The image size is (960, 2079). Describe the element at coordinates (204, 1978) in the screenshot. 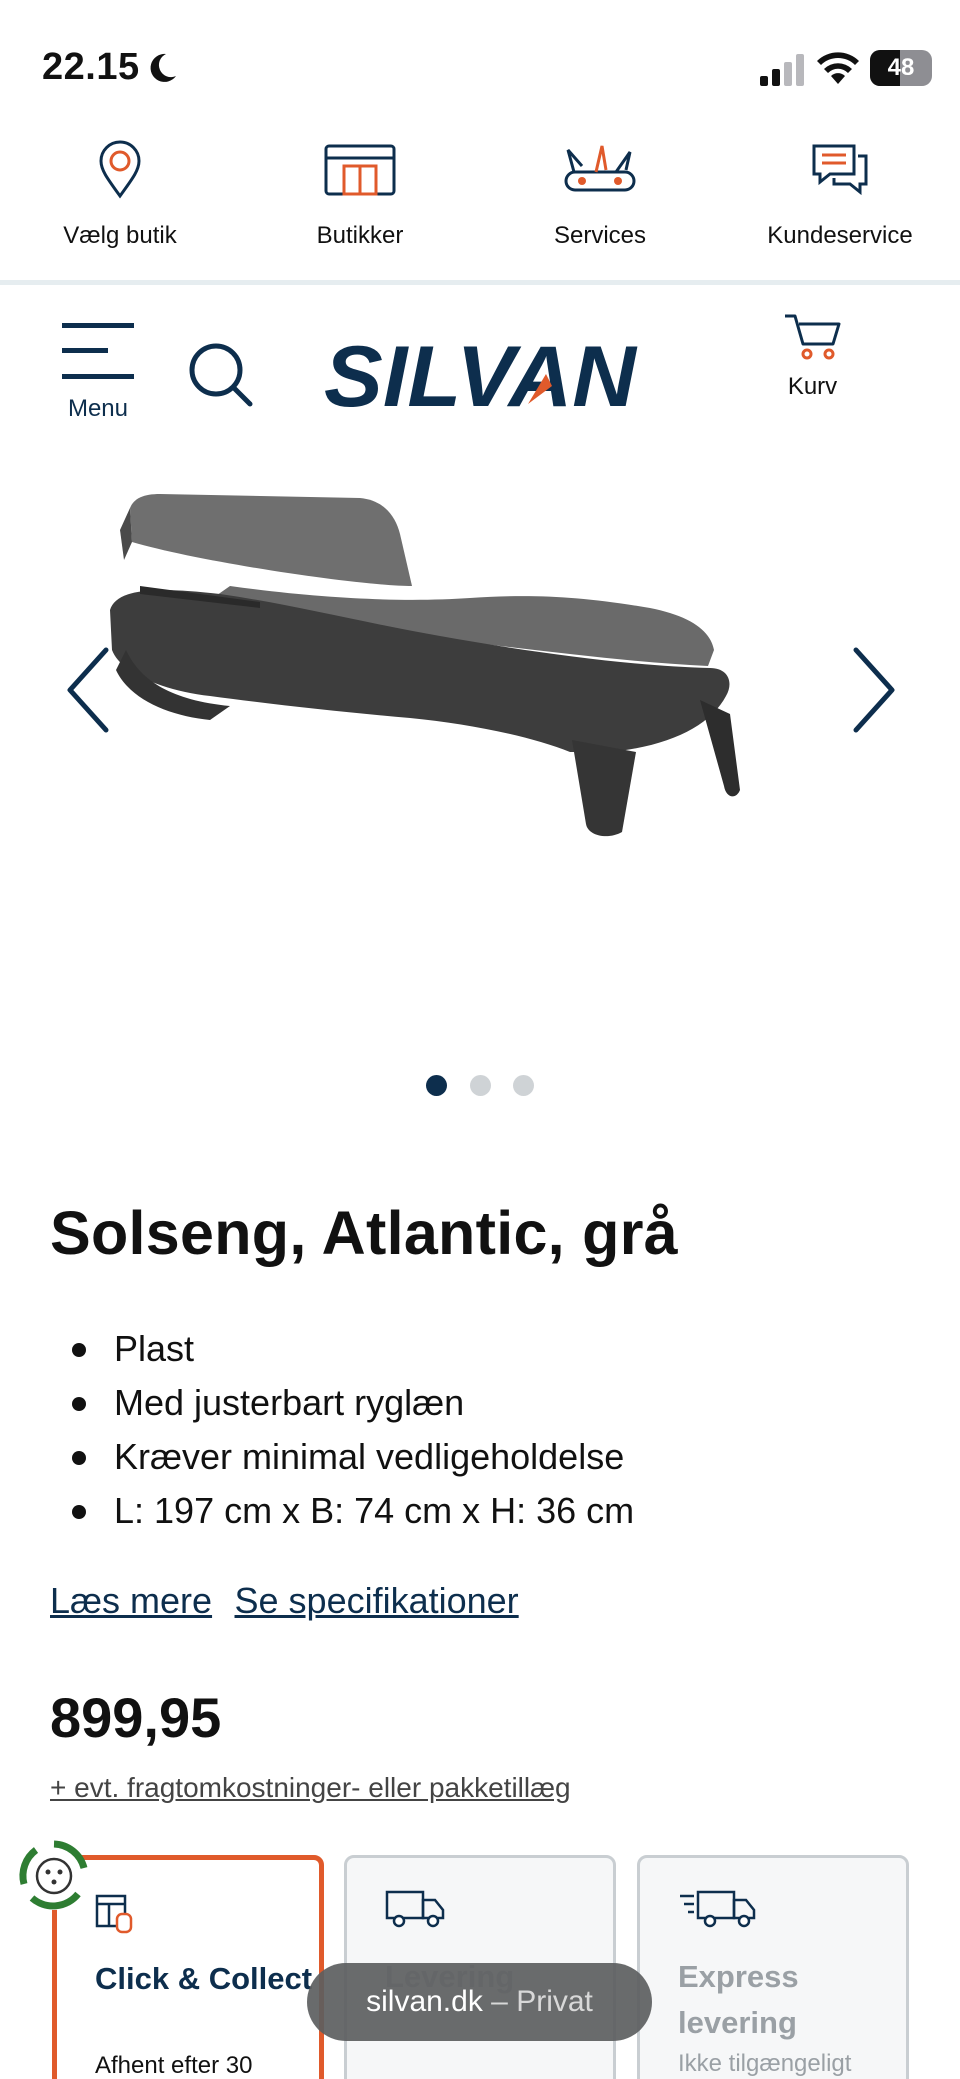

I see `card-title: Click & Collect` at that location.